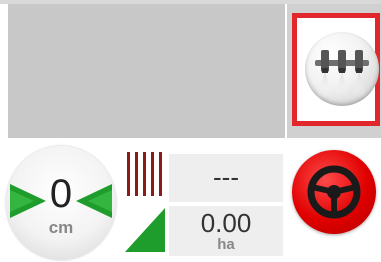 The image size is (381, 262). I want to click on area-wedge-icon, so click(145, 230).